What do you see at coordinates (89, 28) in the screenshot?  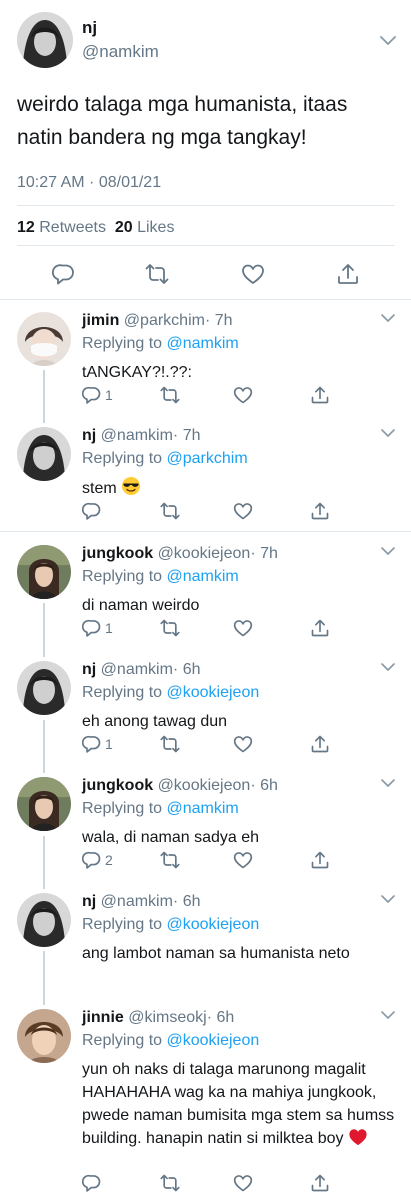 I see `author-name: nj` at bounding box center [89, 28].